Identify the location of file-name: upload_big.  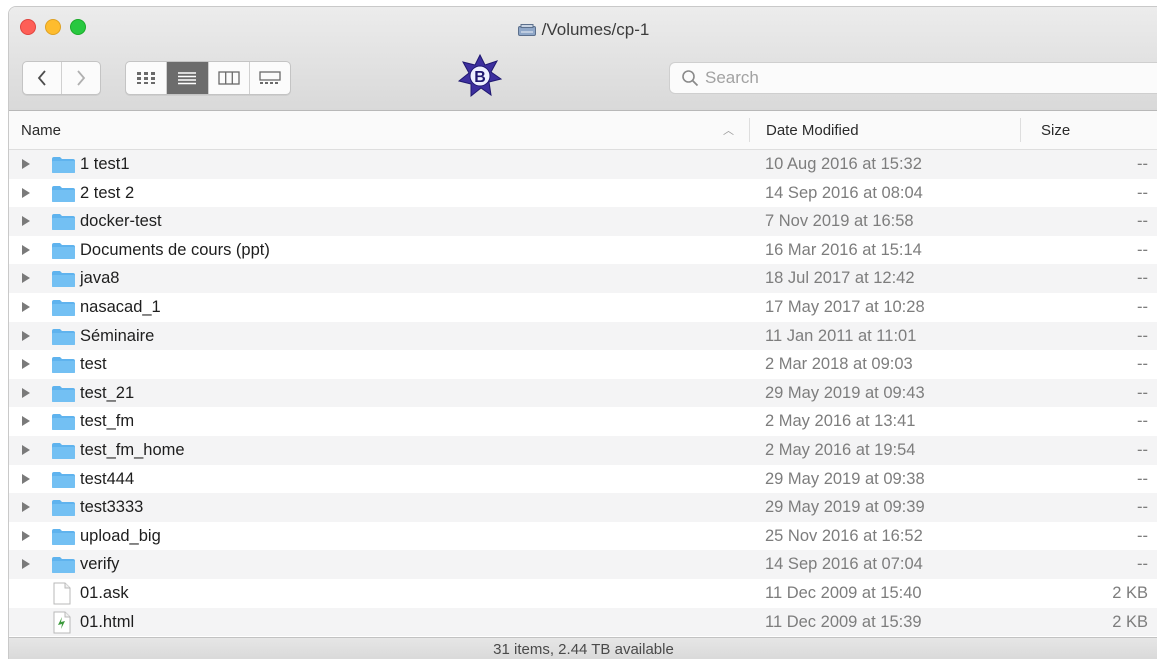
(120, 535).